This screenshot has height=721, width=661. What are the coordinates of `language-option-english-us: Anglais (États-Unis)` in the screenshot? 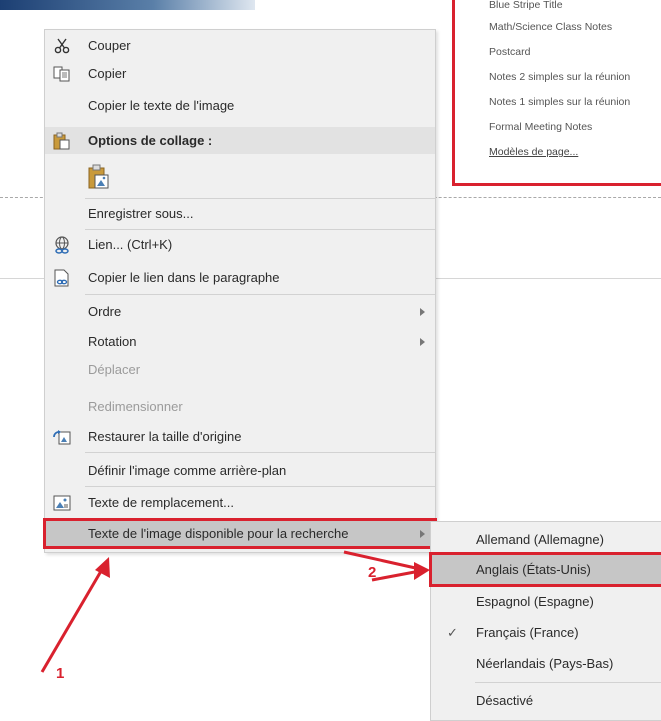 It's located at (545, 569).